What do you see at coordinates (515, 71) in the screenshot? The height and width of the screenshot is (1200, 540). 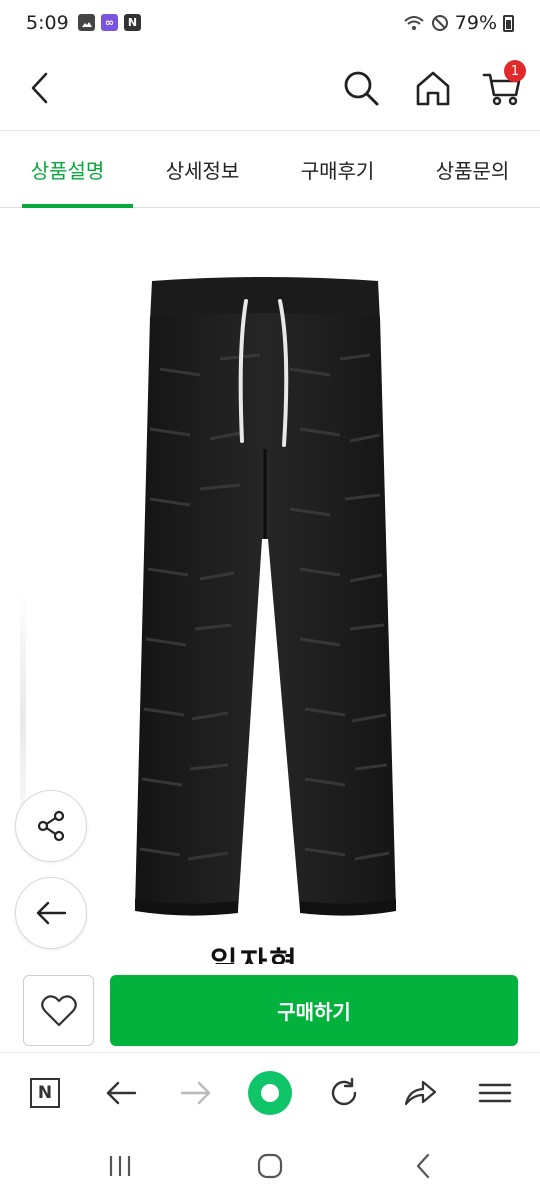 I see `cart-count-badge: 1` at bounding box center [515, 71].